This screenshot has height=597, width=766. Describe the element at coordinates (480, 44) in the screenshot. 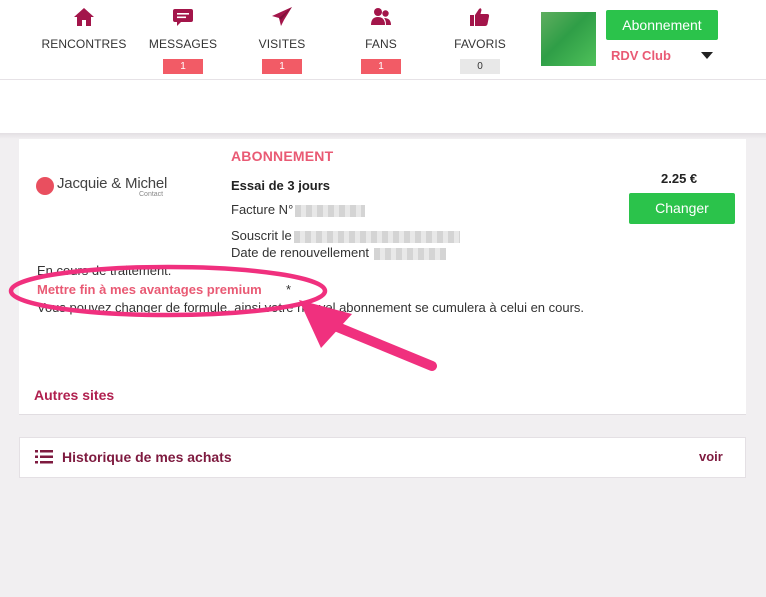

I see `nav-label: FAVORIS` at that location.